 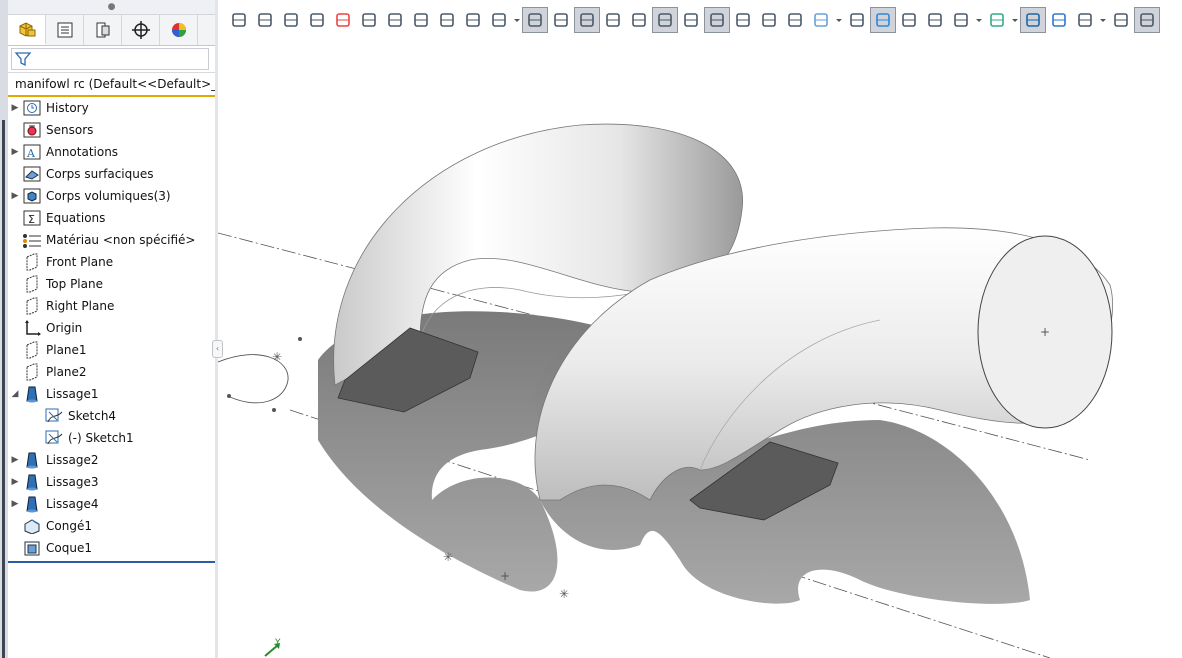 What do you see at coordinates (717, 20) in the screenshot?
I see `layers-button` at bounding box center [717, 20].